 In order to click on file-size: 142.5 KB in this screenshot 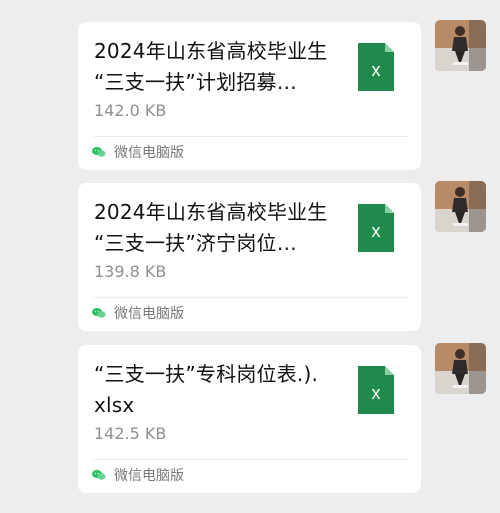, I will do `click(130, 433)`.